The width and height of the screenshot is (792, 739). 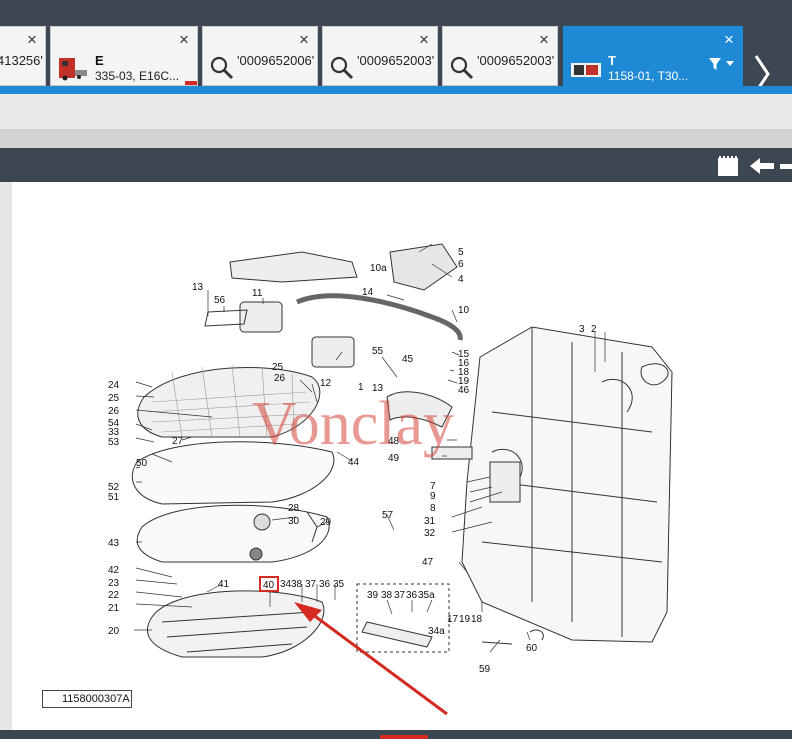 What do you see at coordinates (594, 329) in the screenshot?
I see `callout-2: 2` at bounding box center [594, 329].